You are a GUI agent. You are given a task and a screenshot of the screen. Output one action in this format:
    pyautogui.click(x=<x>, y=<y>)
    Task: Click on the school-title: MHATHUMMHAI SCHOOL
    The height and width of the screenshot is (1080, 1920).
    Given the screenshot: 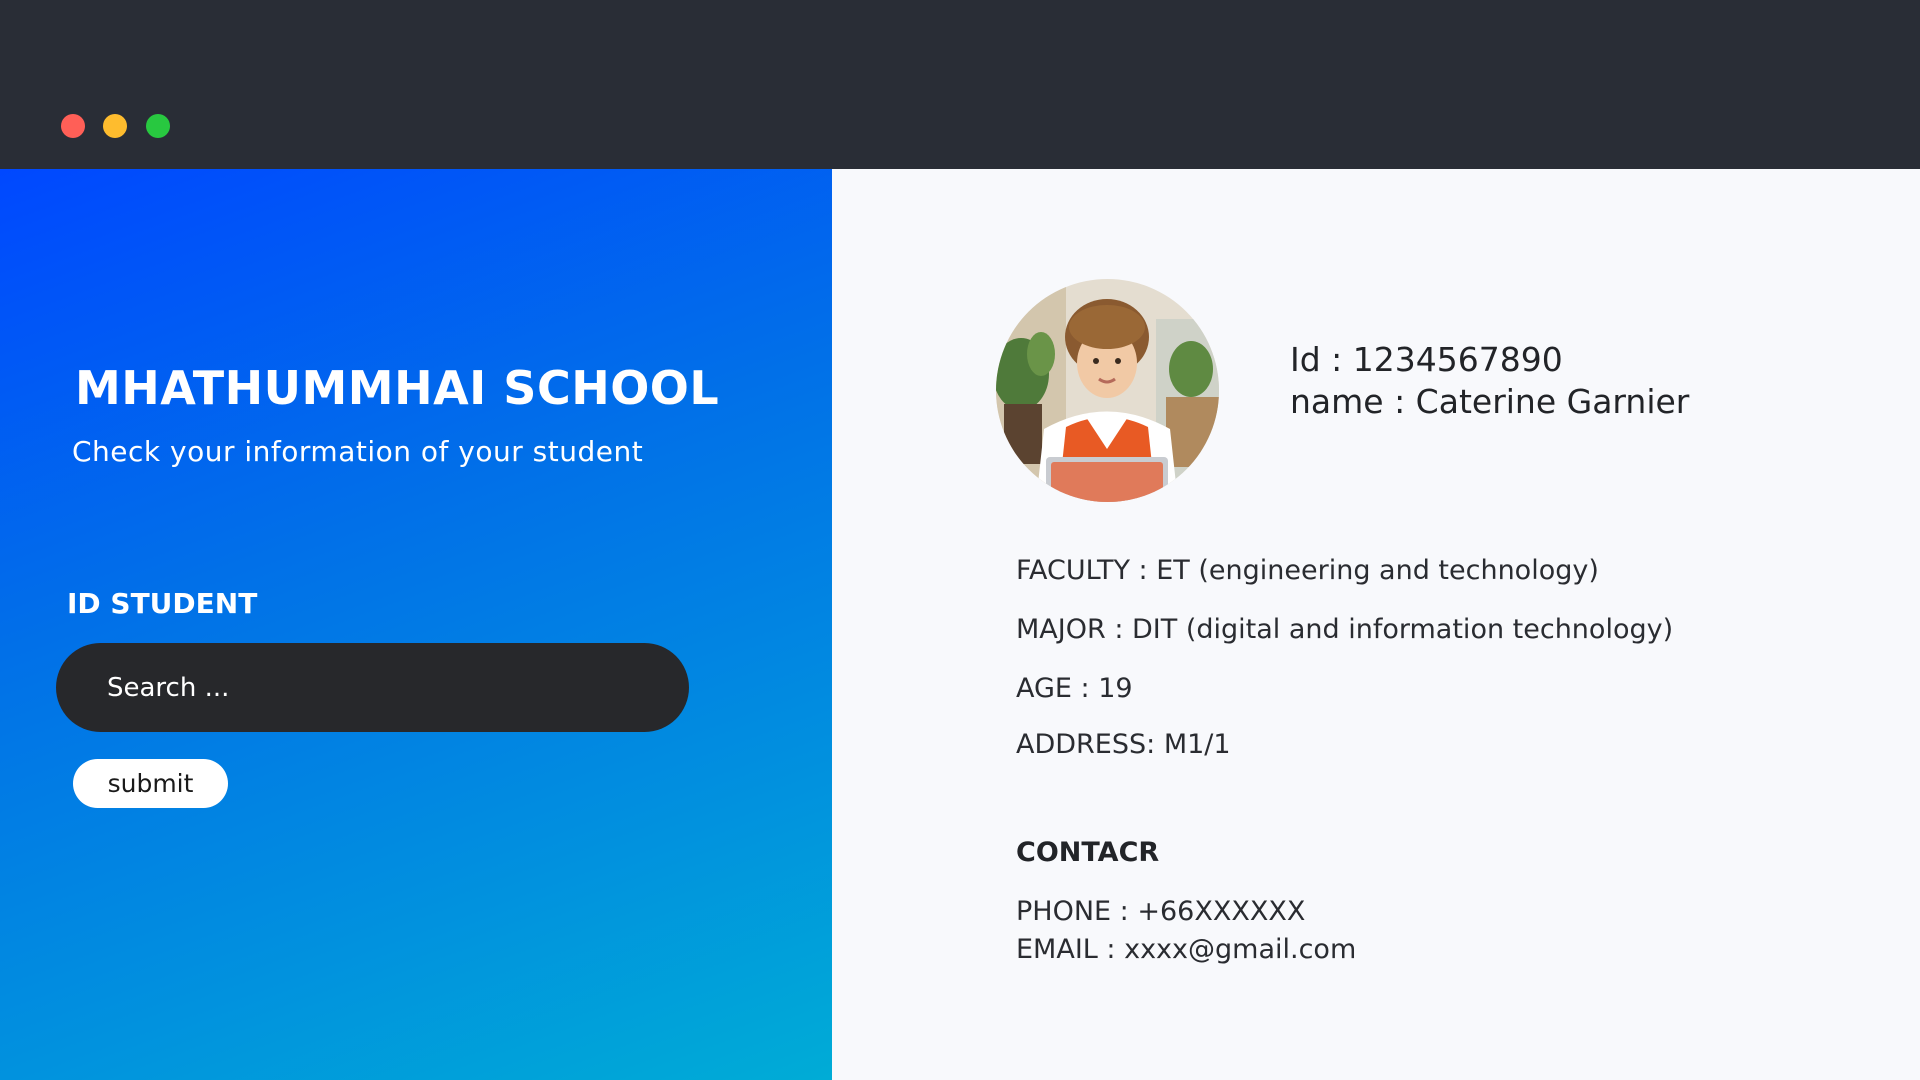 What is the action you would take?
    pyautogui.click(x=397, y=388)
    